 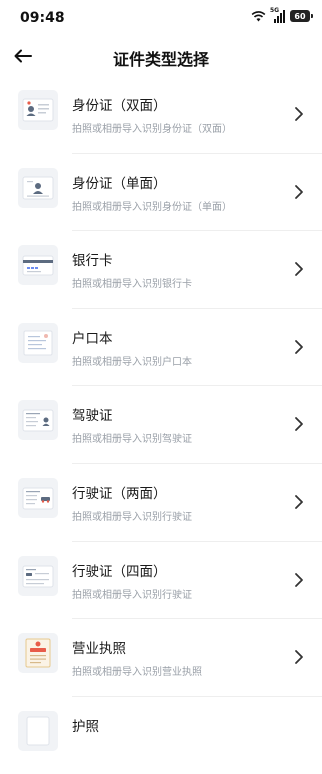 What do you see at coordinates (85, 726) in the screenshot?
I see `list-item-title: 护照` at bounding box center [85, 726].